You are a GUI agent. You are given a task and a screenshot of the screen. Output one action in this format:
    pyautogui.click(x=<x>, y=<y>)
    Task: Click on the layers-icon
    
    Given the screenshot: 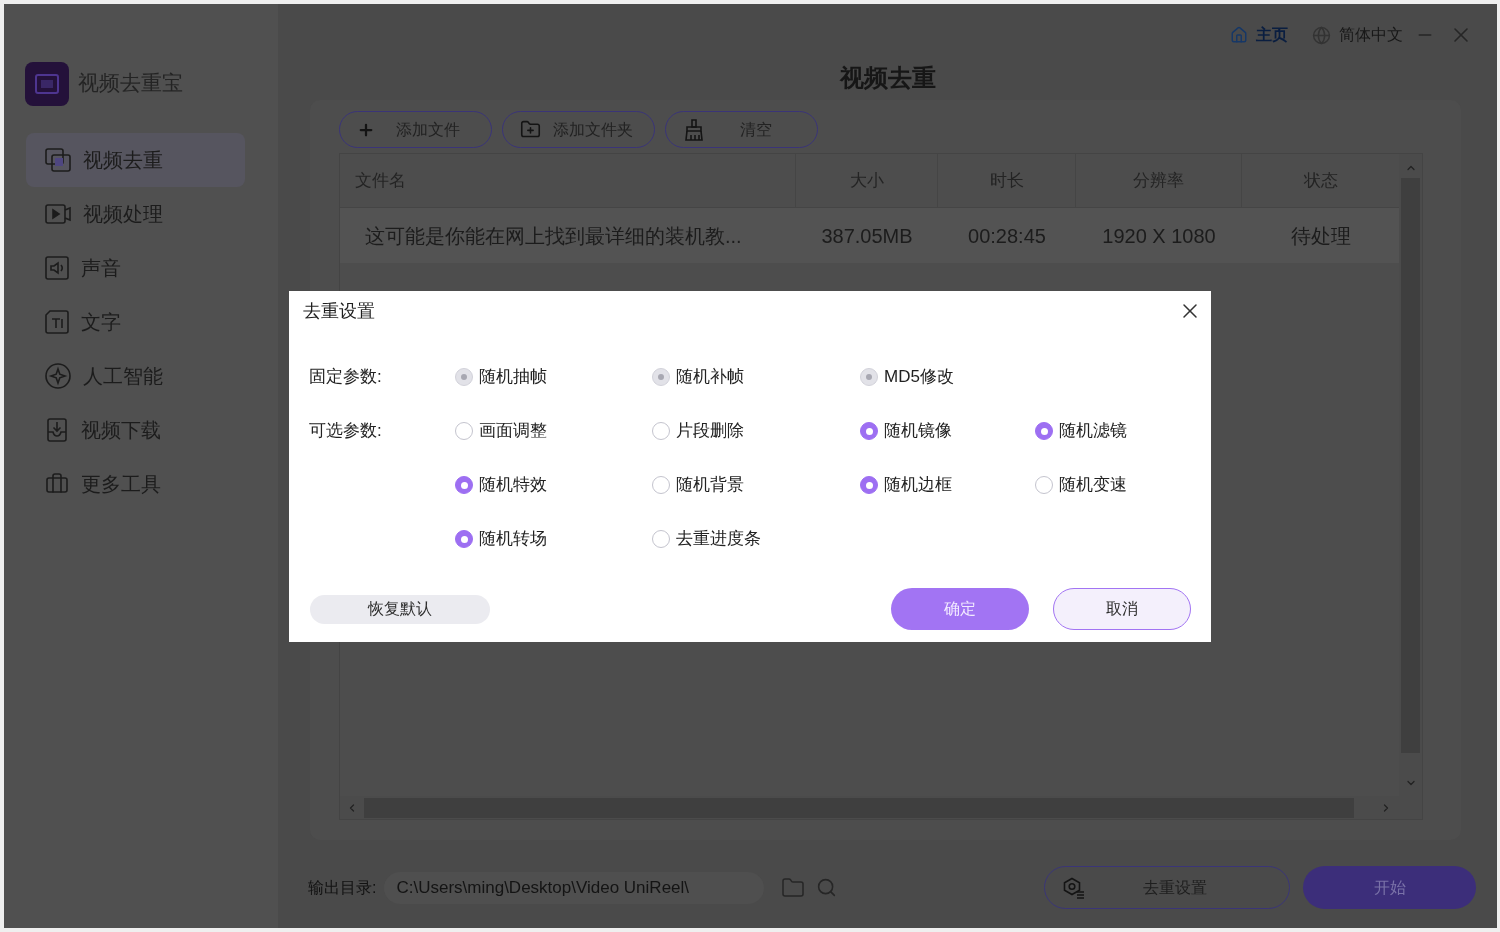 What is the action you would take?
    pyautogui.click(x=58, y=160)
    